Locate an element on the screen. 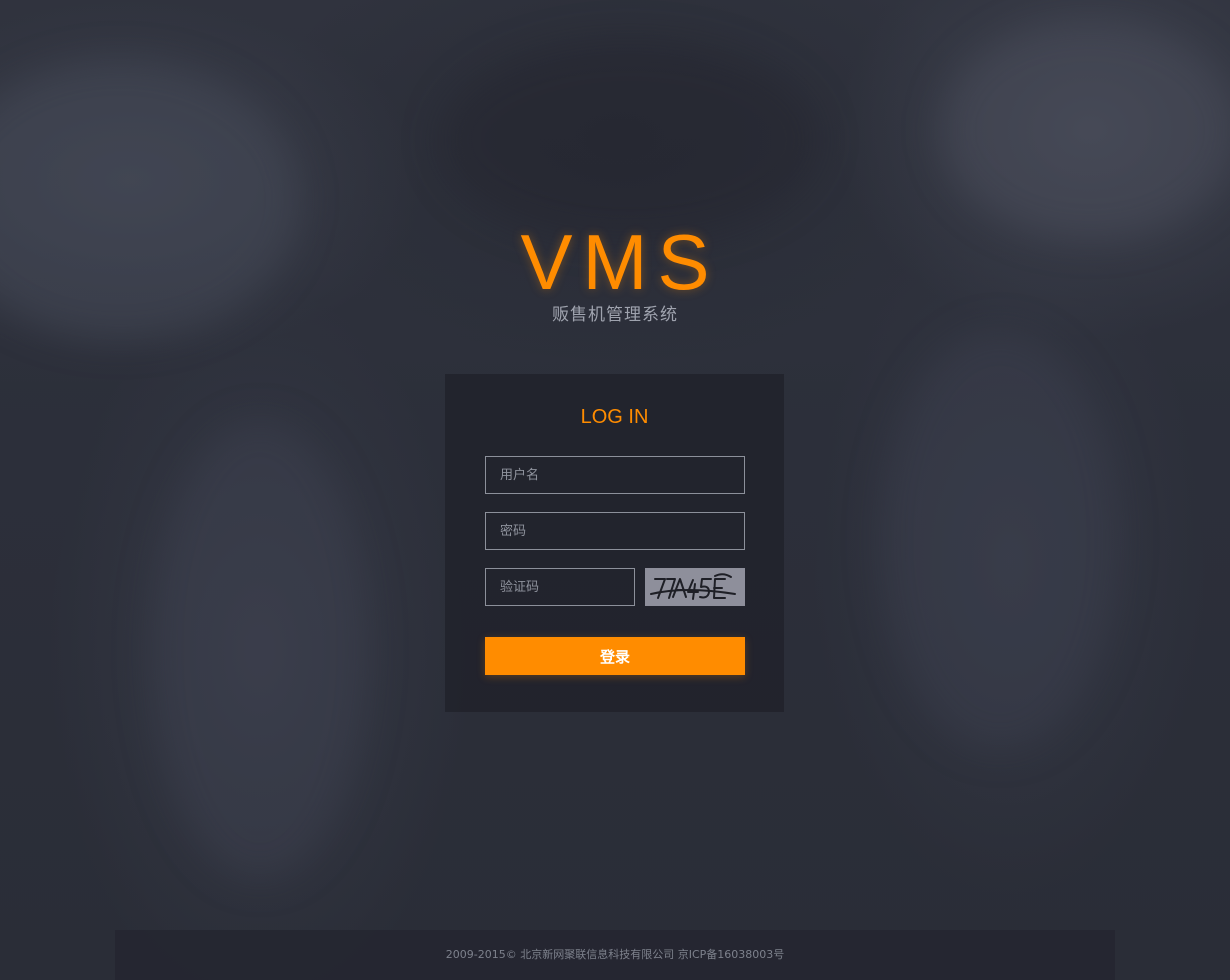 This screenshot has width=1230, height=980. brand-header: VMS 贩售机管理系统 is located at coordinates (615, 272).